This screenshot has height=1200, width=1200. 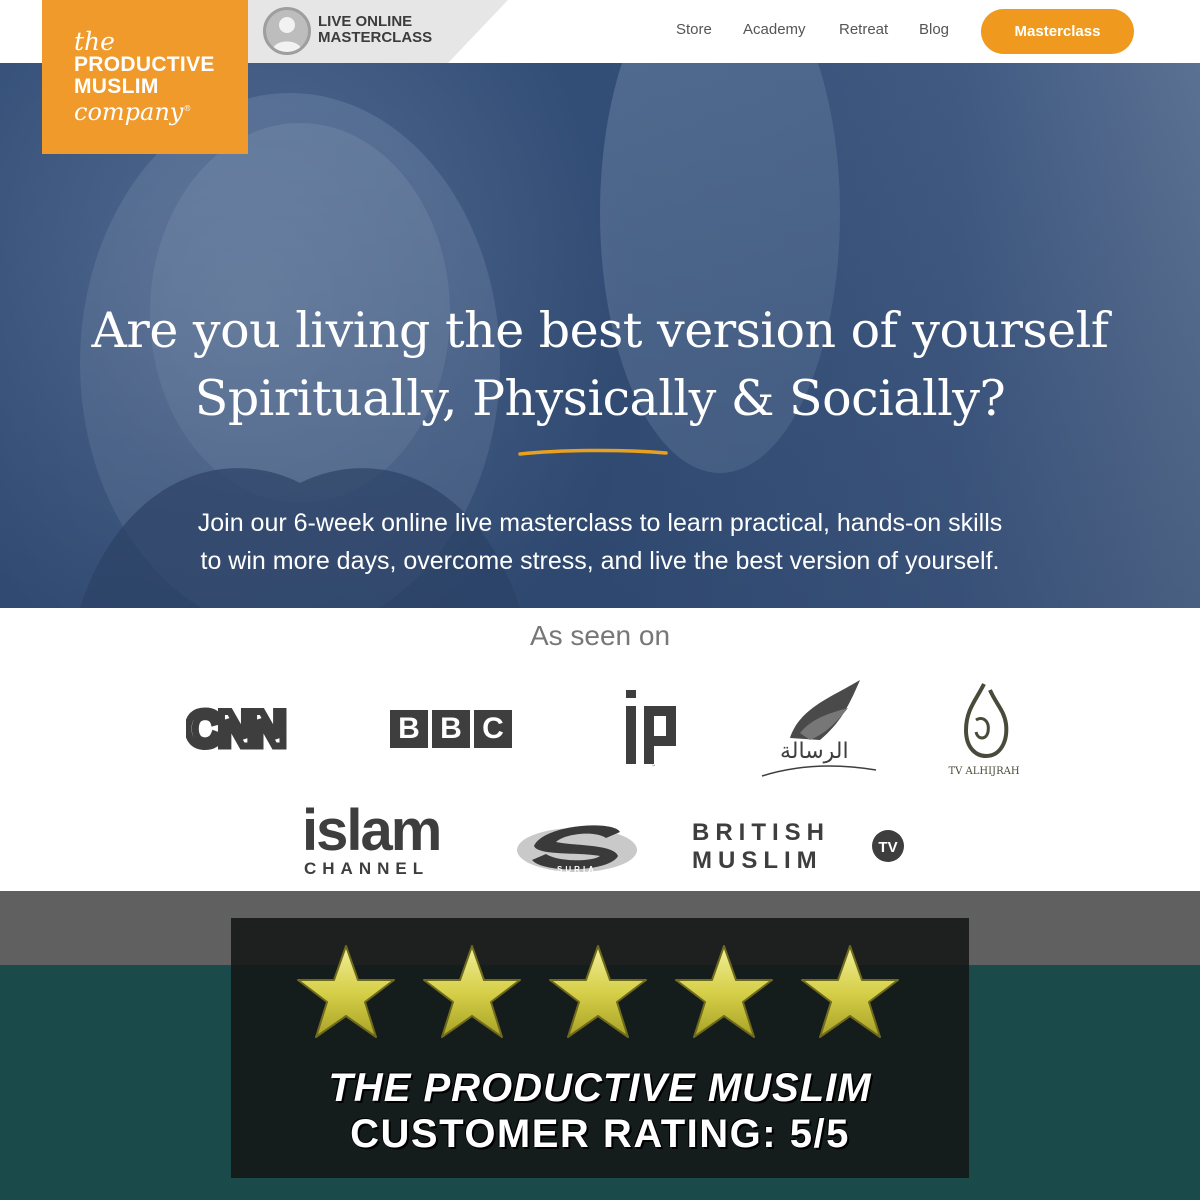 I want to click on suria-logo: SURIA, so click(x=577, y=848).